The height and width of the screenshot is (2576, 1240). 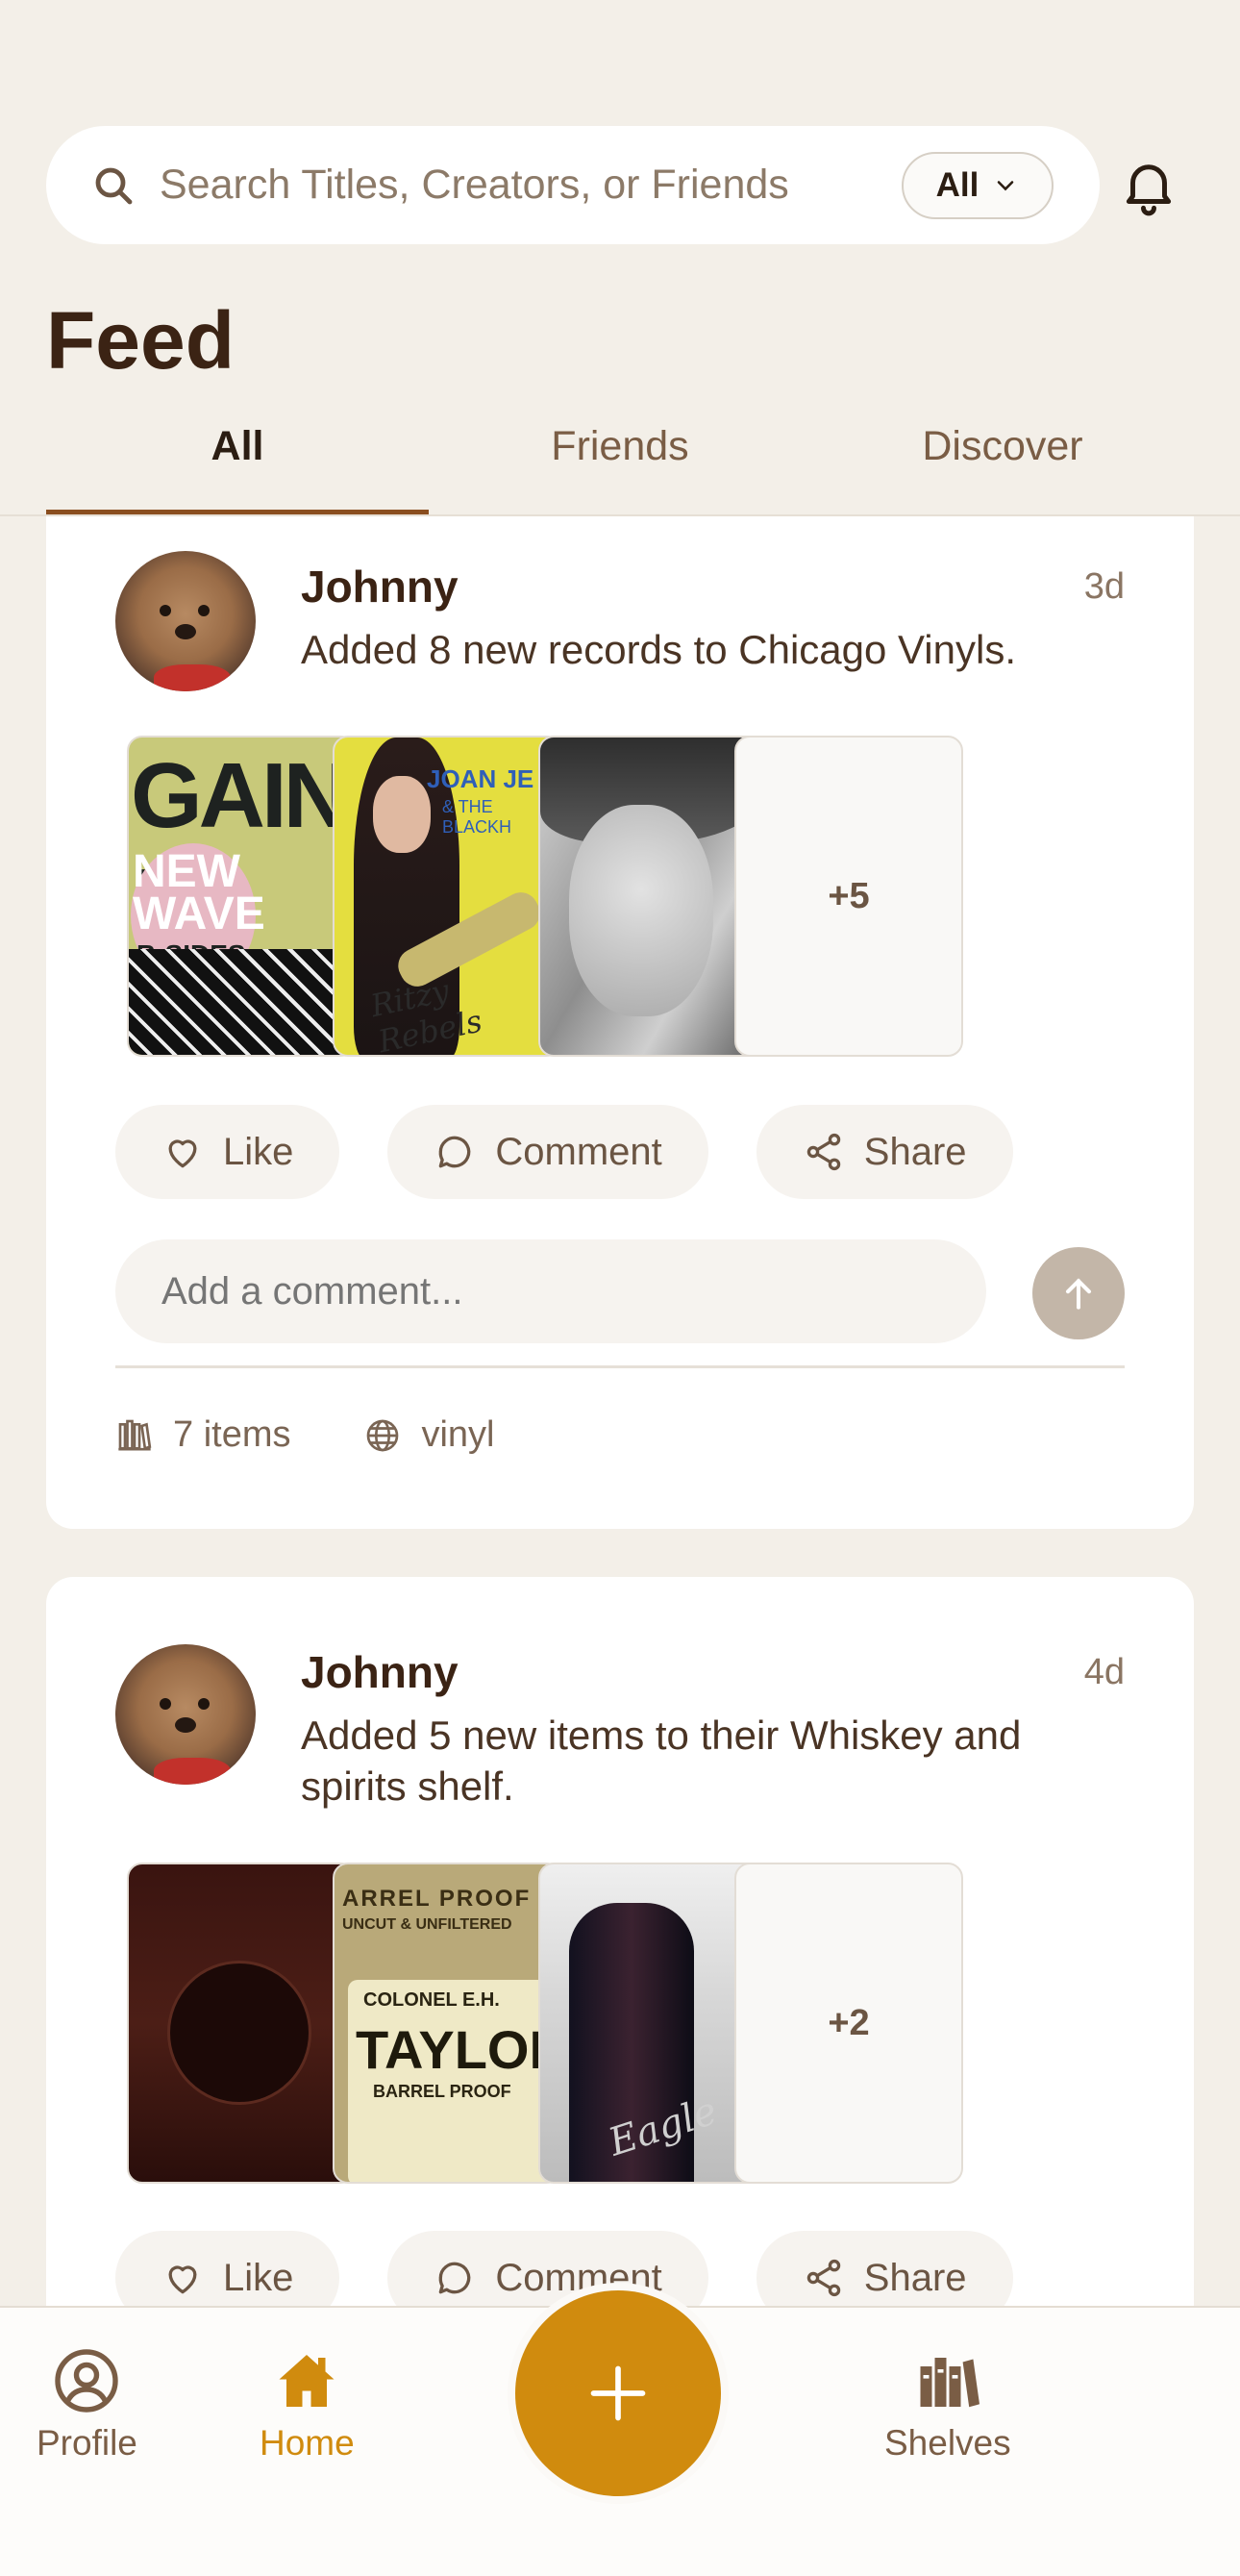 What do you see at coordinates (241, 2023) in the screenshot?
I see `item-thumbnail` at bounding box center [241, 2023].